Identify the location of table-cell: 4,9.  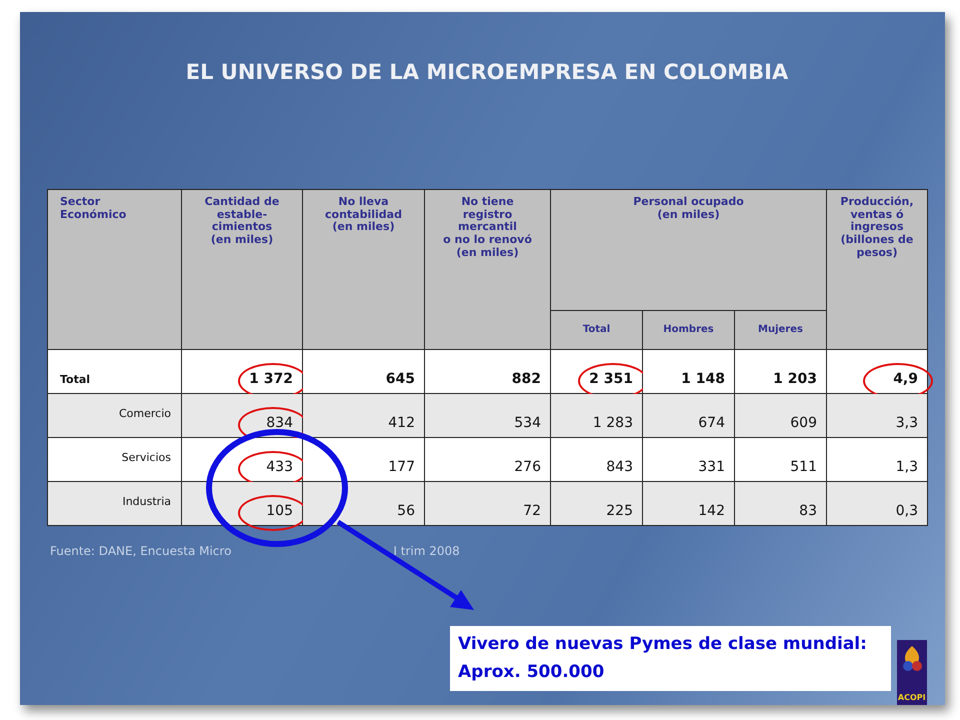
(905, 379).